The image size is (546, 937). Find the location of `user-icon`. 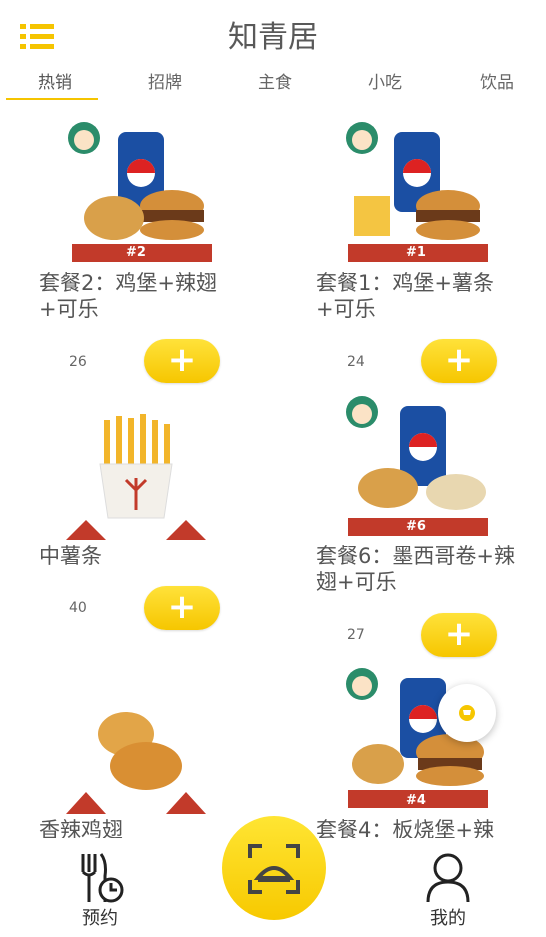

user-icon is located at coordinates (448, 878).